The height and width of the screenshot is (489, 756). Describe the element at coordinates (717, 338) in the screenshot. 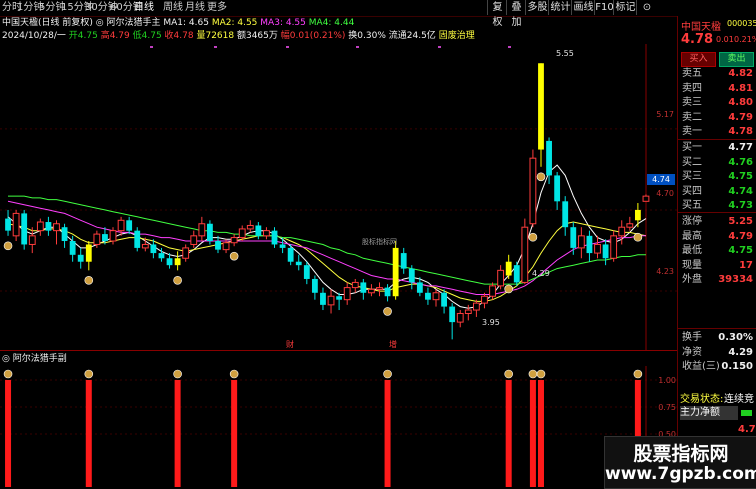

I see `quote-row: 换手 0.30%` at that location.